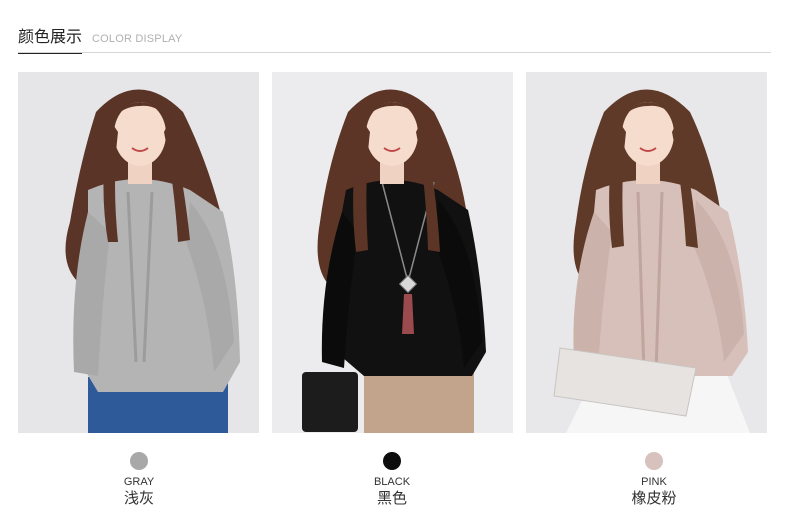 This screenshot has height=513, width=790. Describe the element at coordinates (139, 461) in the screenshot. I see `swatch-dot-gray` at that location.